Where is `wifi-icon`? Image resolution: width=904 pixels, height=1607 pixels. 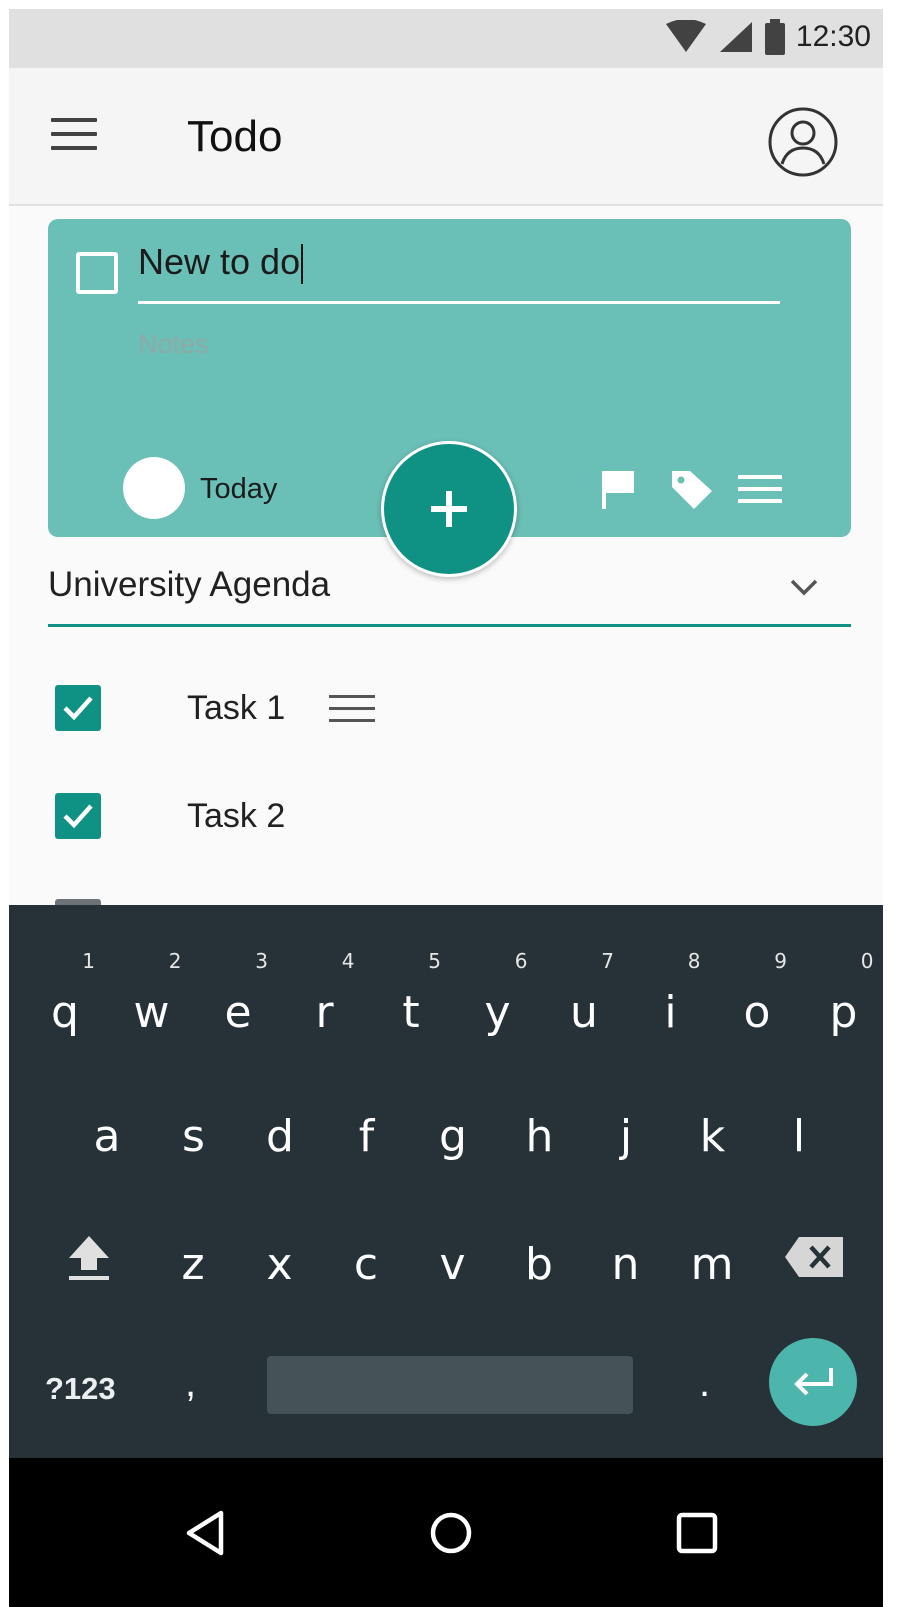 wifi-icon is located at coordinates (685, 36).